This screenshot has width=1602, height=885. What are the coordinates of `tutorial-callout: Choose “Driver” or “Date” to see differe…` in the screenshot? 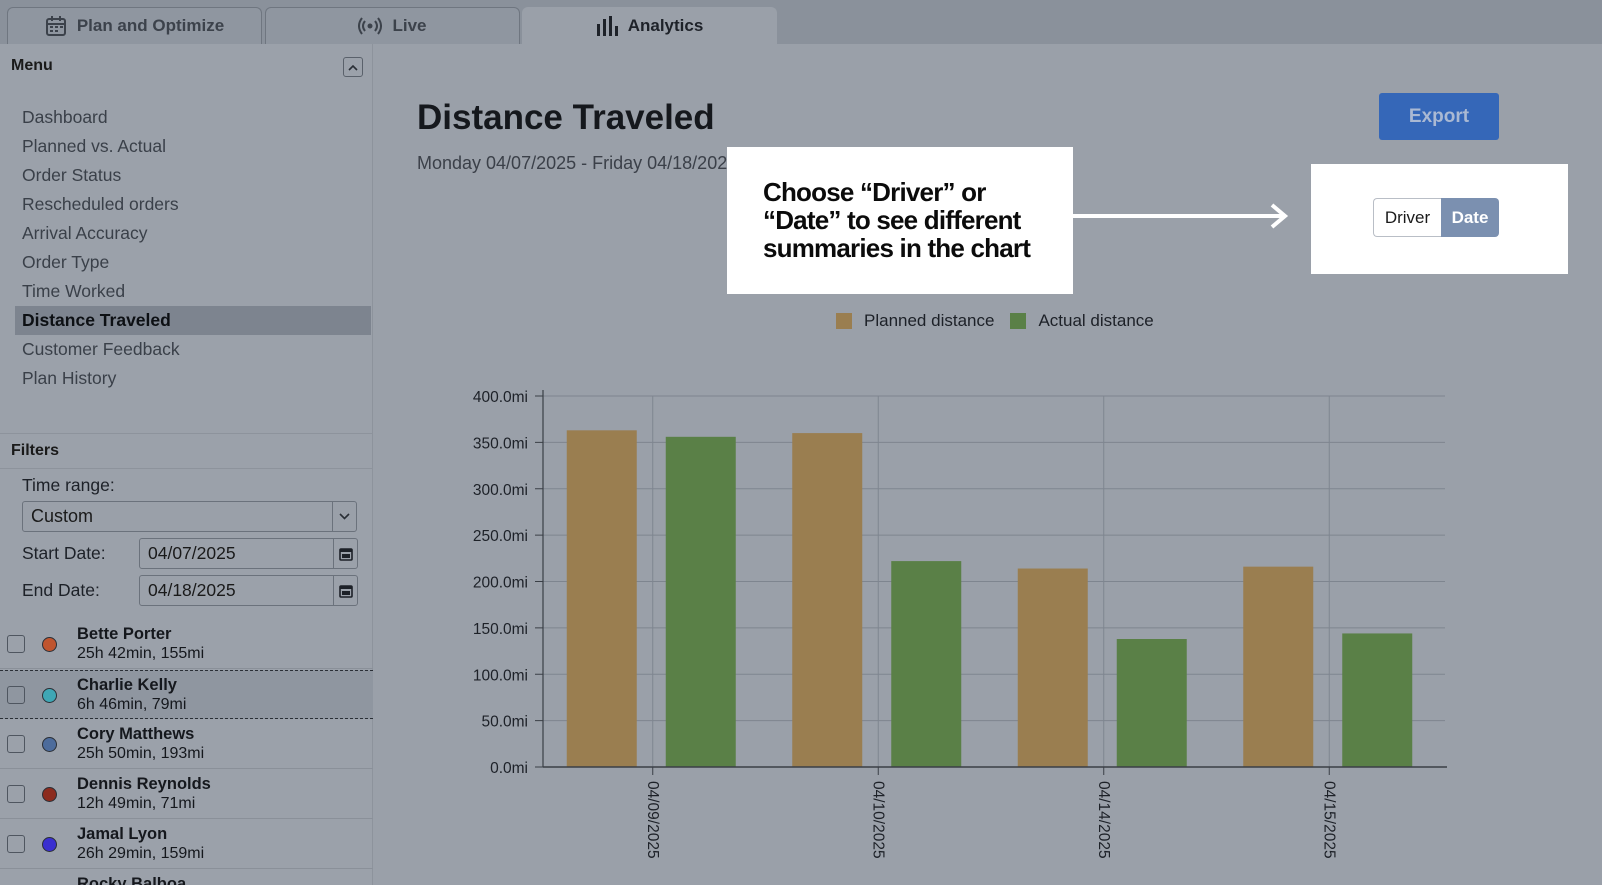 It's located at (900, 220).